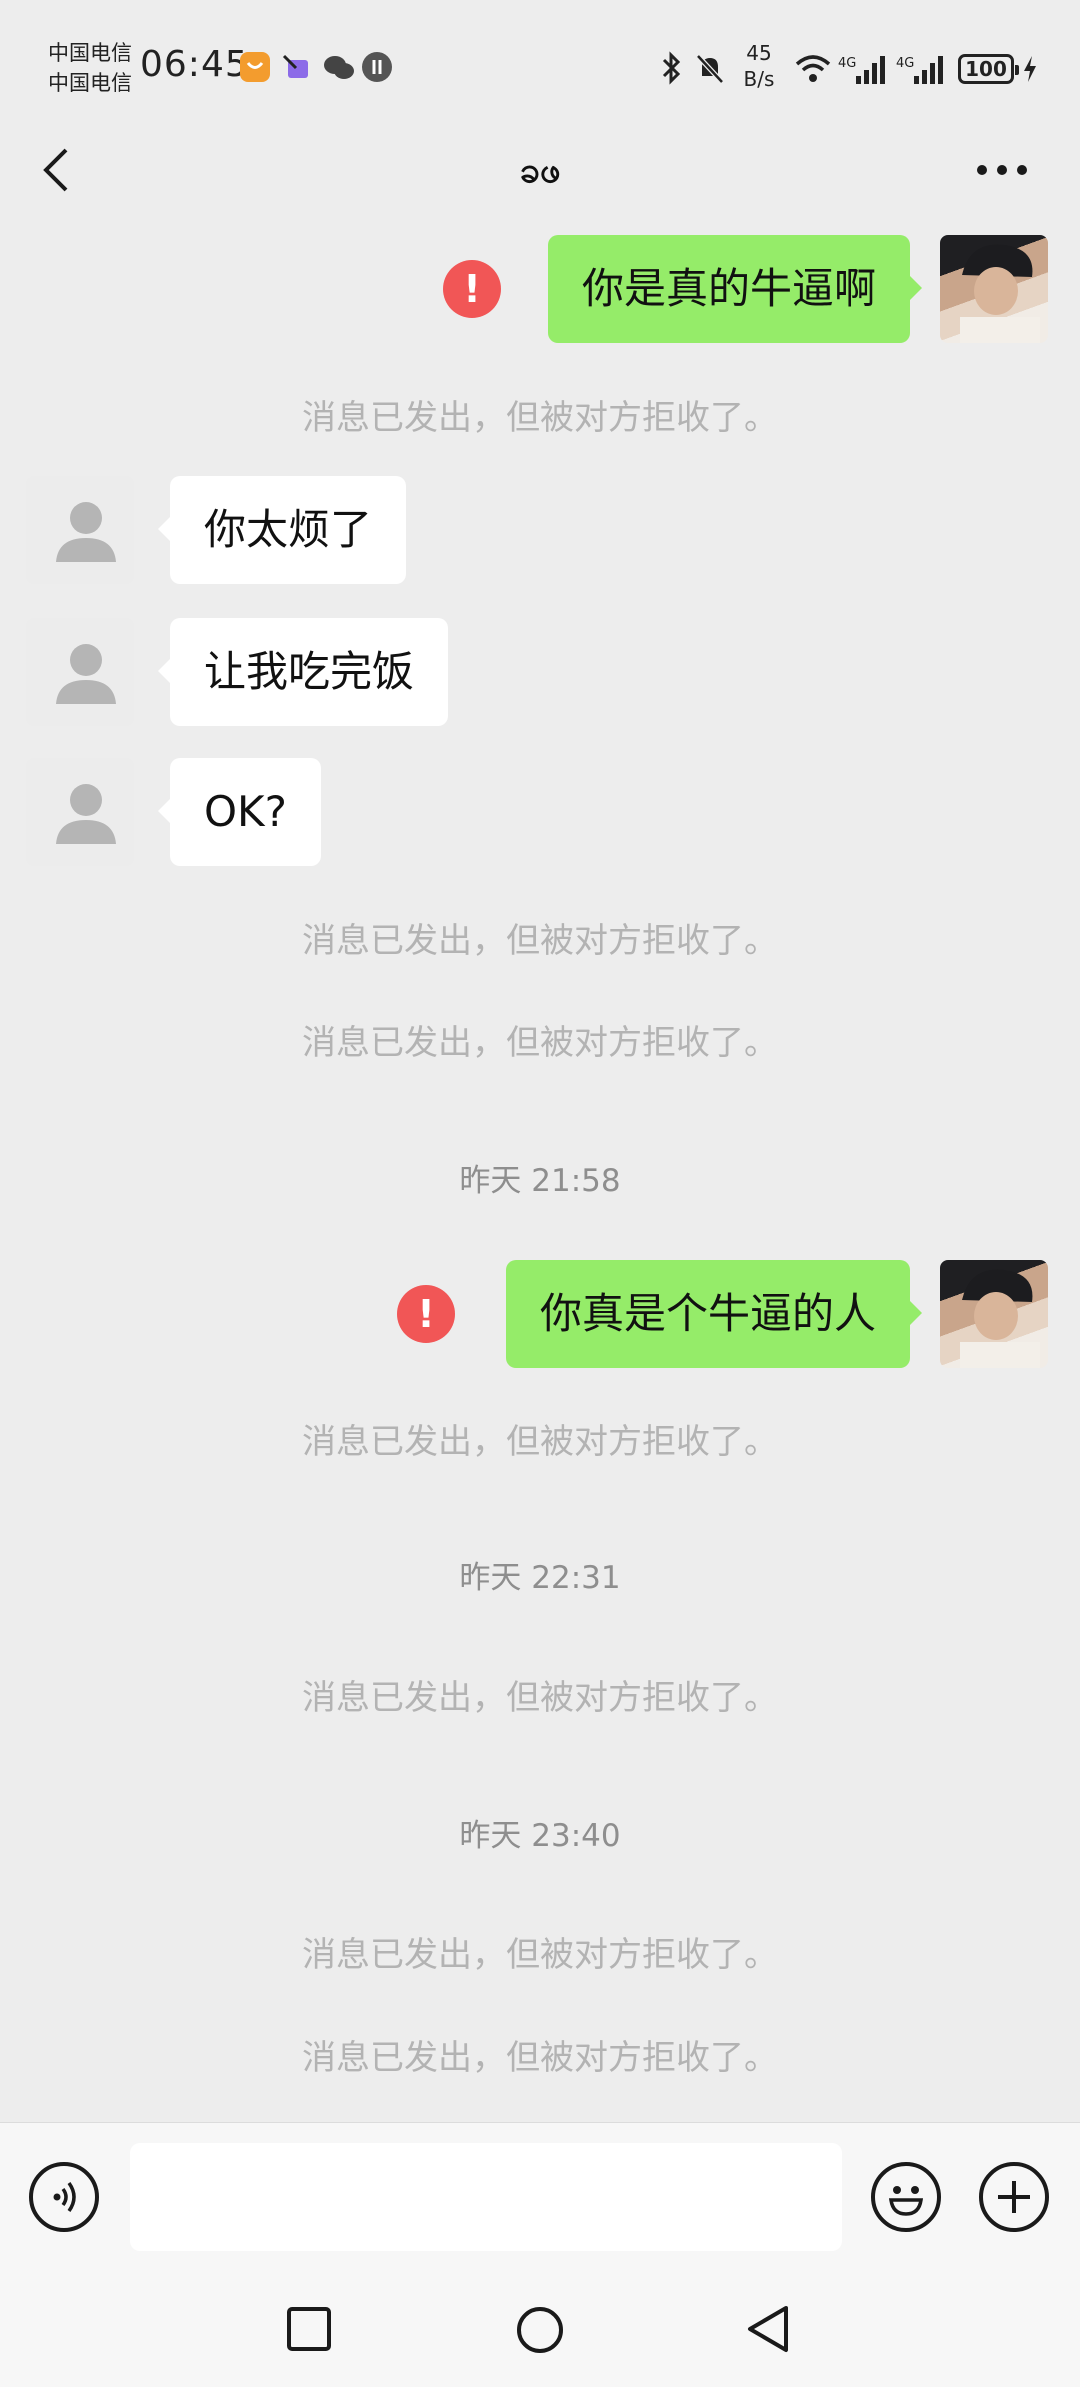 This screenshot has height=2387, width=1080. I want to click on timestamp: 昨天 21:58, so click(540, 1181).